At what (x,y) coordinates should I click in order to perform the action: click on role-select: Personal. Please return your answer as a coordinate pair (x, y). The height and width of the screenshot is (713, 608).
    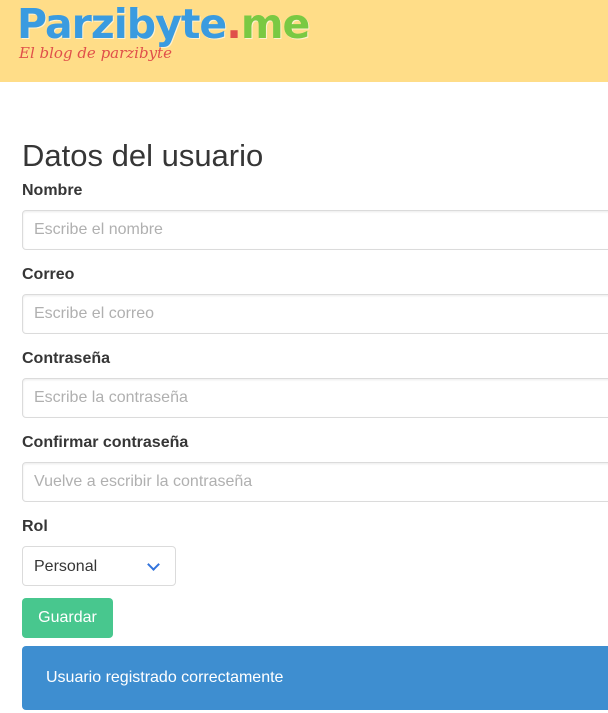
    Looking at the image, I should click on (99, 566).